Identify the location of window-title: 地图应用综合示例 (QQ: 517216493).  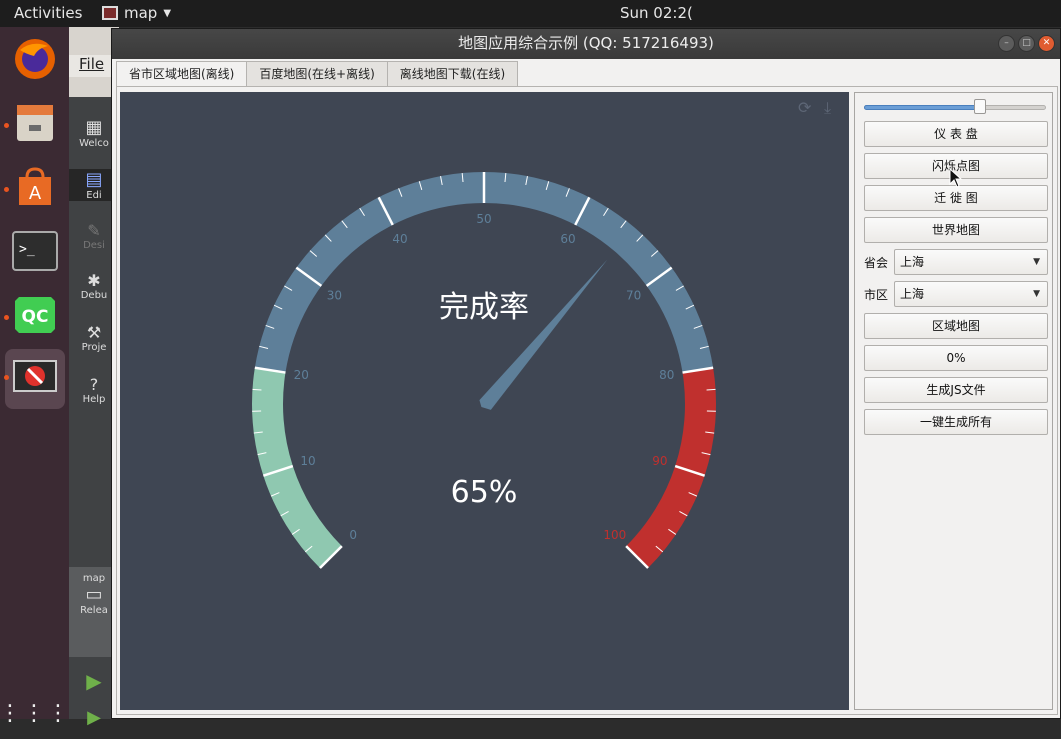
(586, 43).